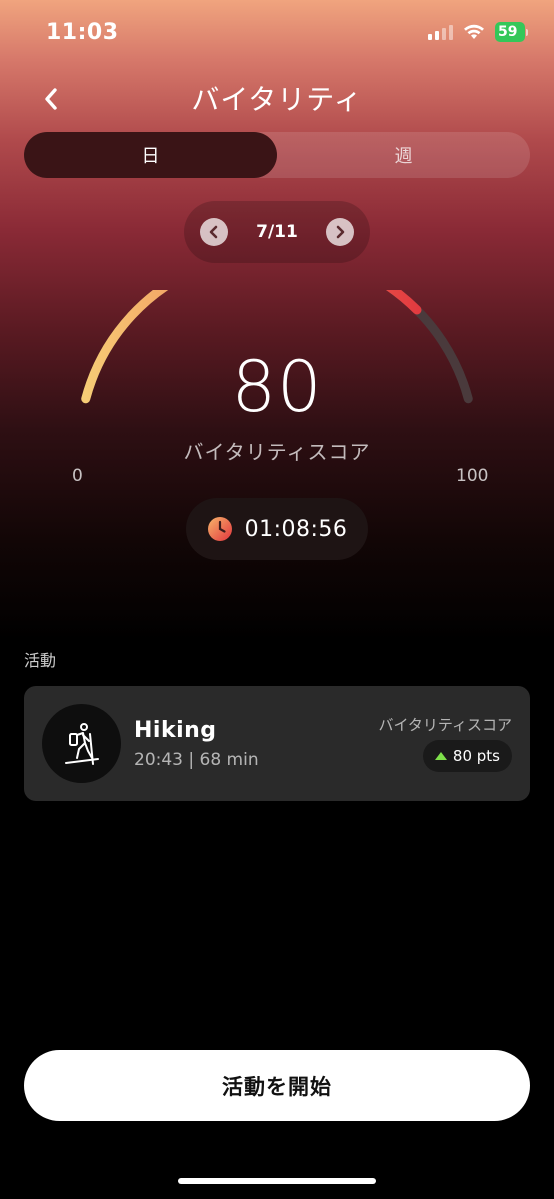  What do you see at coordinates (277, 1085) in the screenshot?
I see `start-activity-button: 活動を開始` at bounding box center [277, 1085].